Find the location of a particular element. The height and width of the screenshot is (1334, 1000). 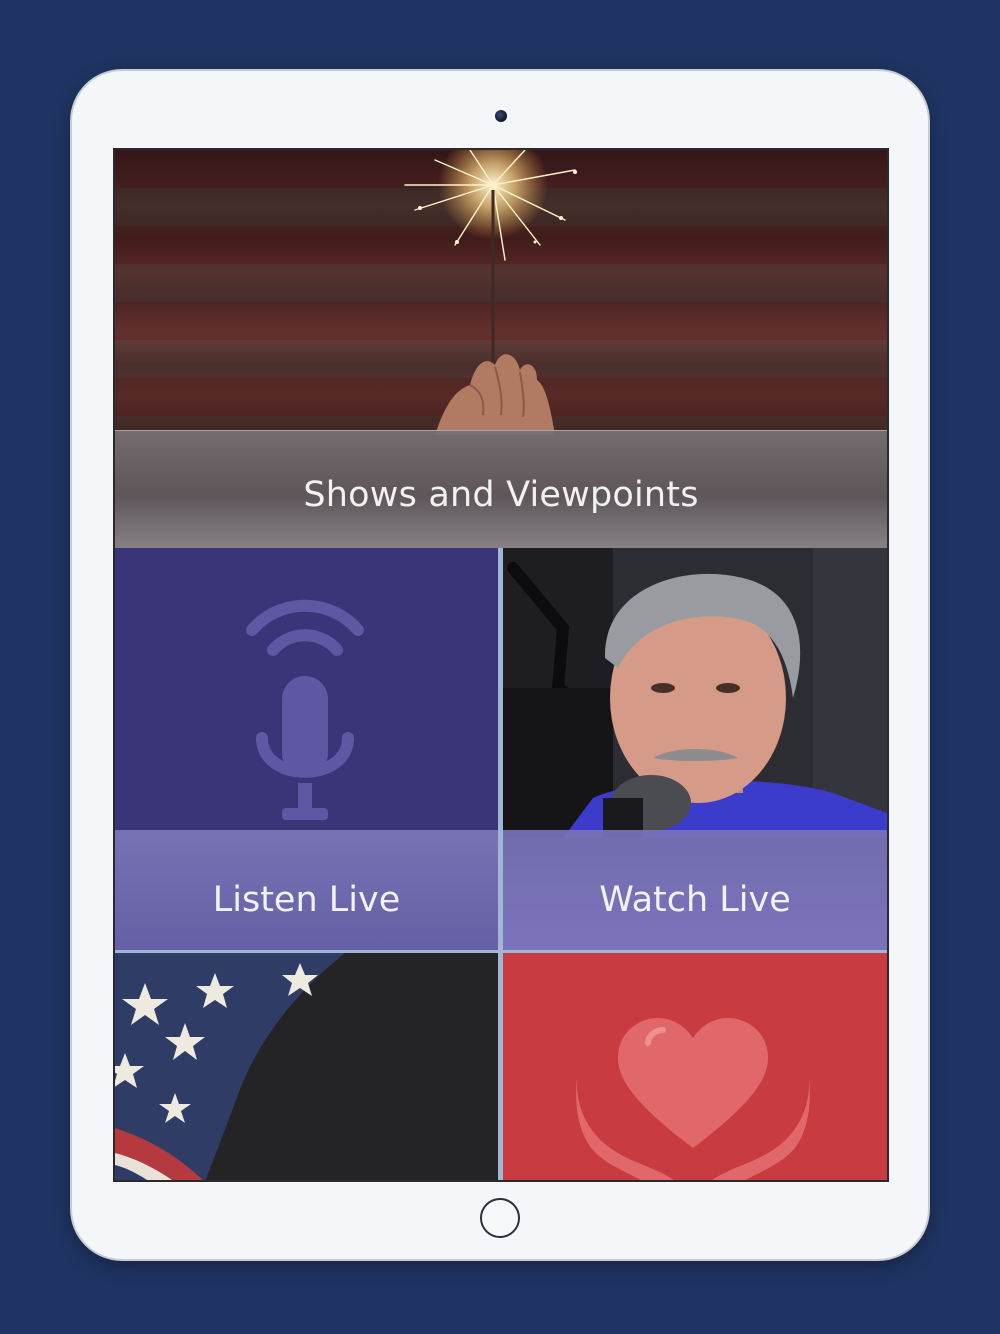

home-button is located at coordinates (500, 1218).